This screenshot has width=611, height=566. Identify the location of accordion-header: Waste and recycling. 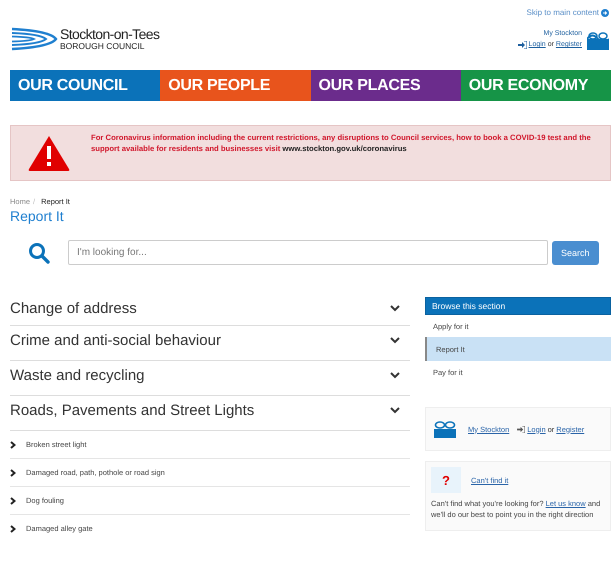
(210, 375).